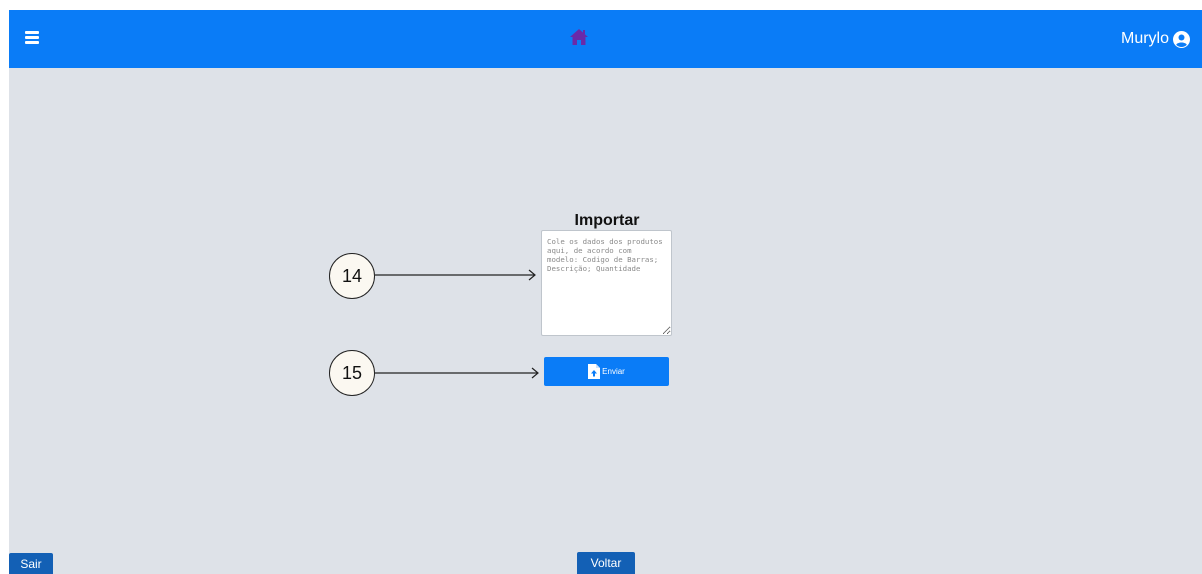 The image size is (1202, 574). I want to click on import-products-textarea, so click(606, 283).